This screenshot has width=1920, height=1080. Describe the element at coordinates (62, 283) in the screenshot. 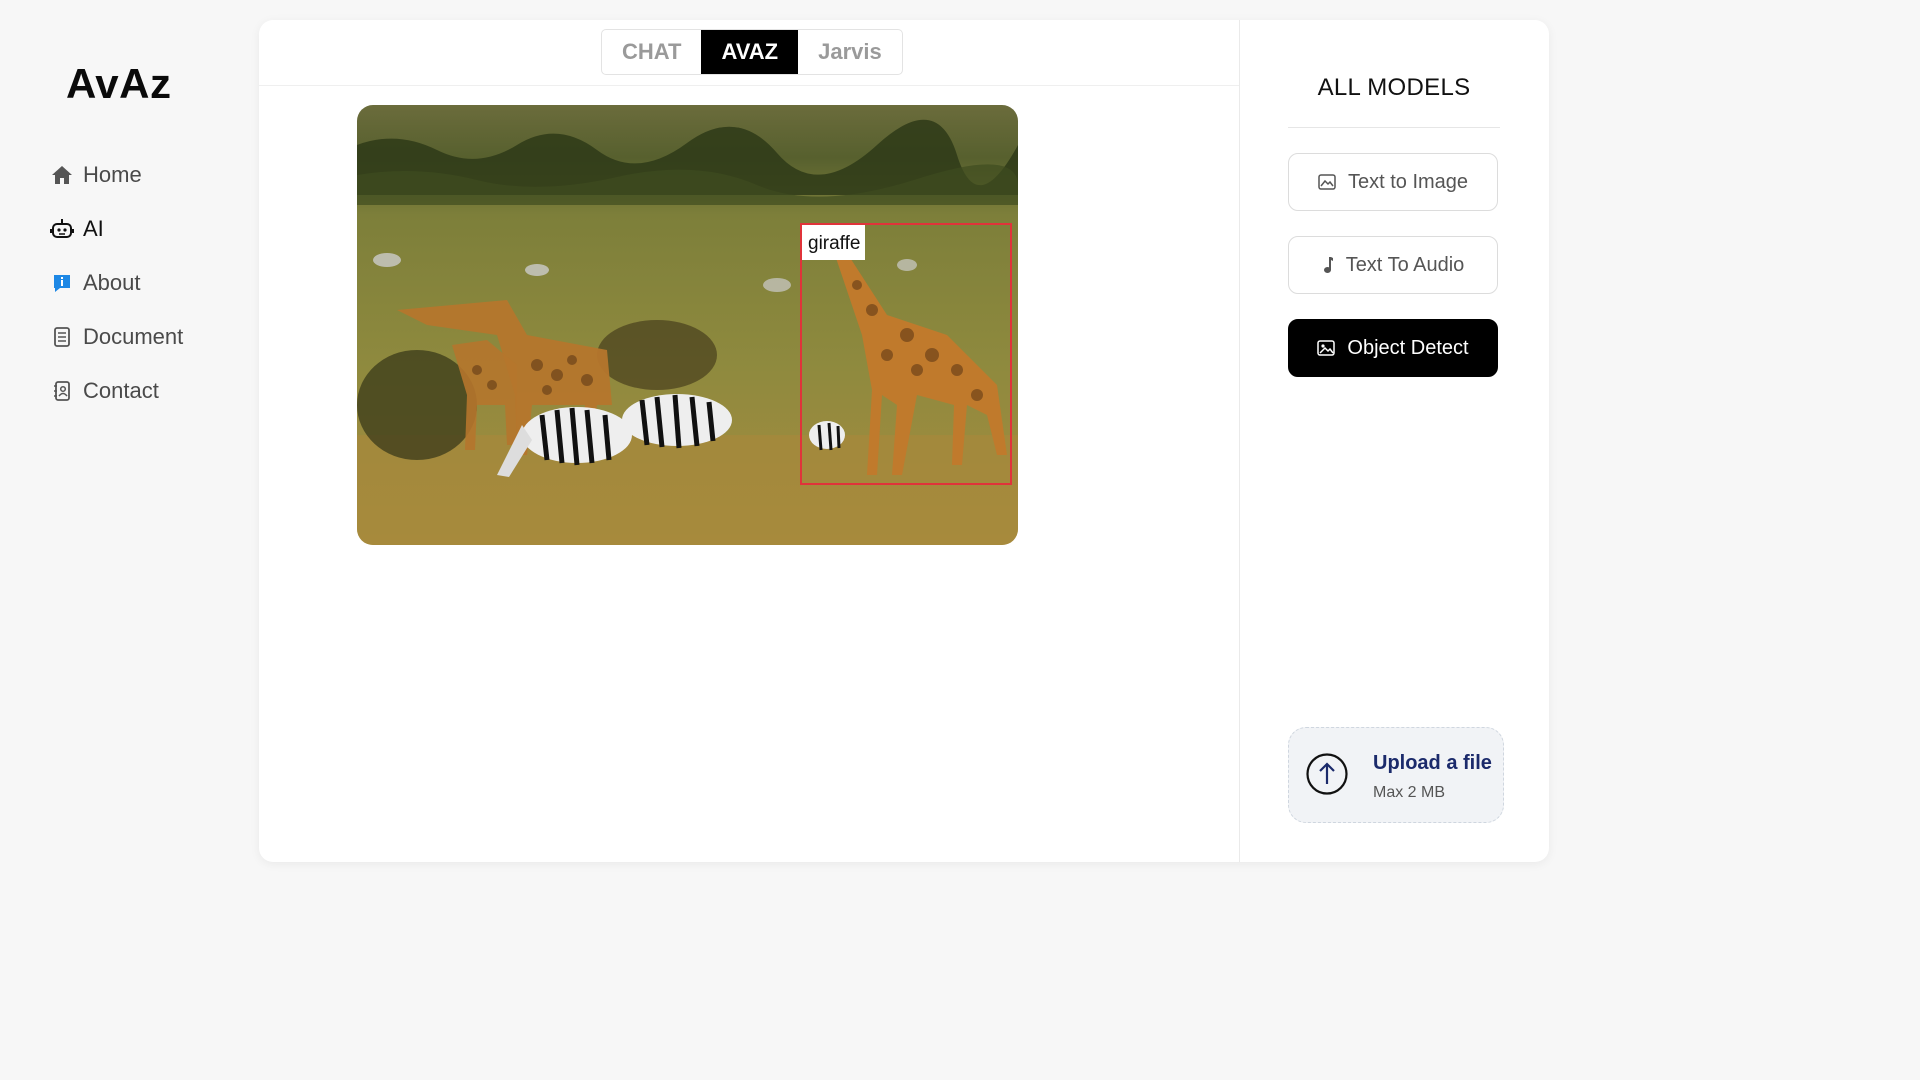

I see `info-icon` at that location.